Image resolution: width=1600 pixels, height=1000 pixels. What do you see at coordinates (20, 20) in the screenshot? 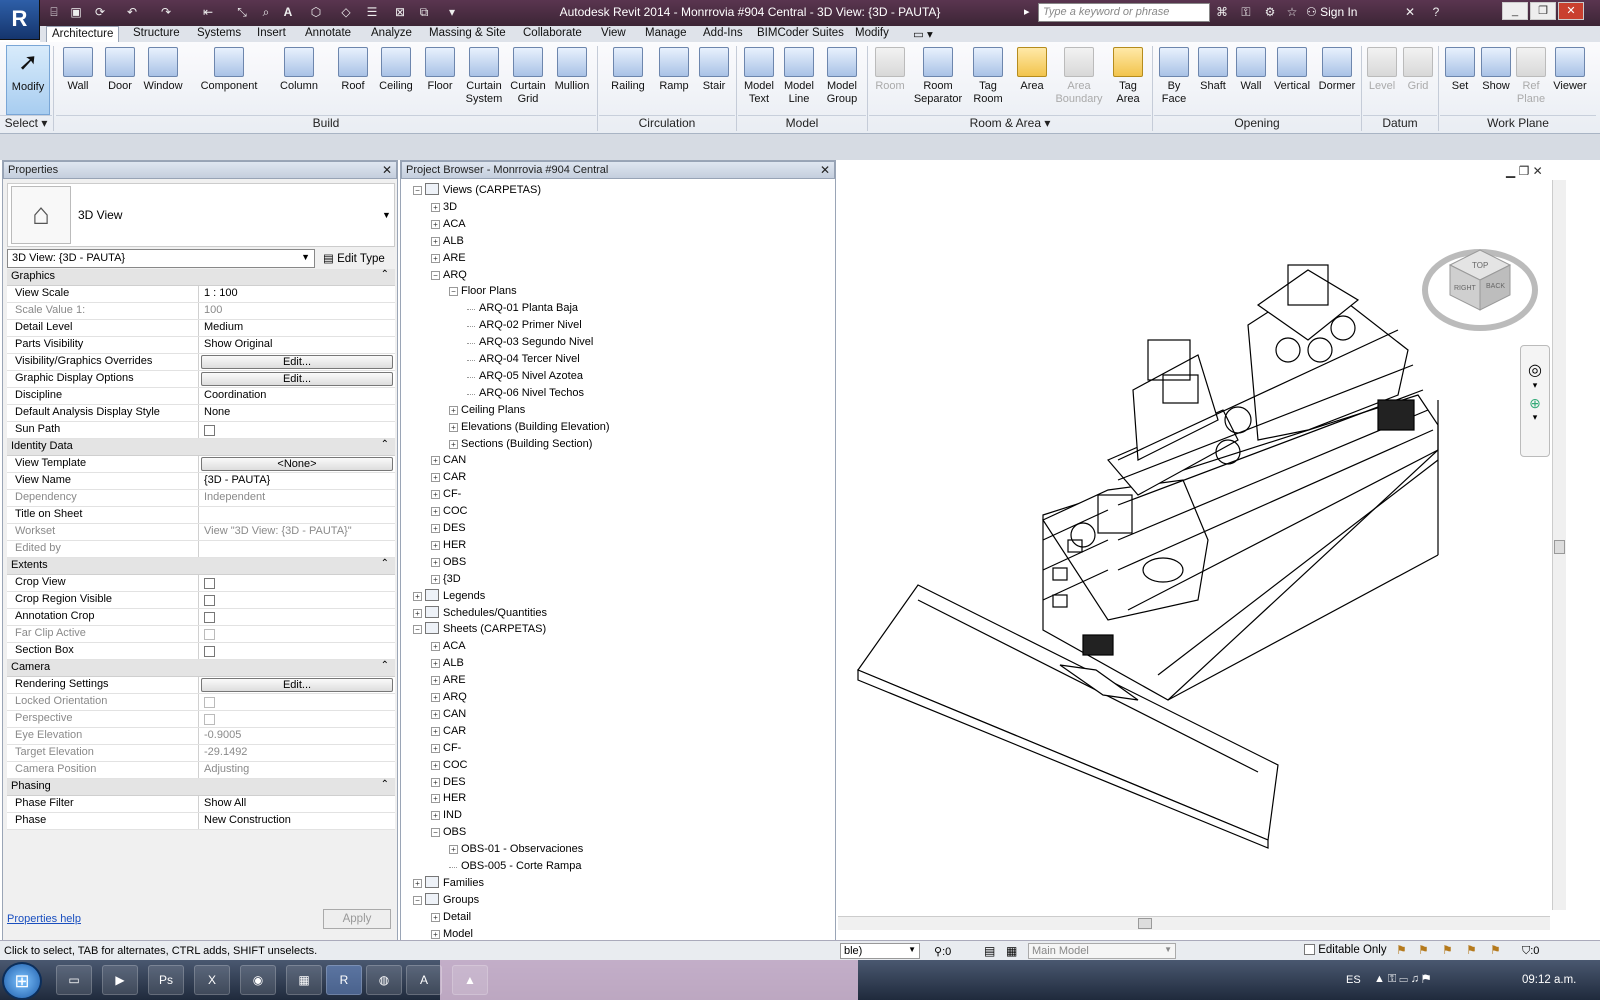
I see `application-menu-button: R` at bounding box center [20, 20].